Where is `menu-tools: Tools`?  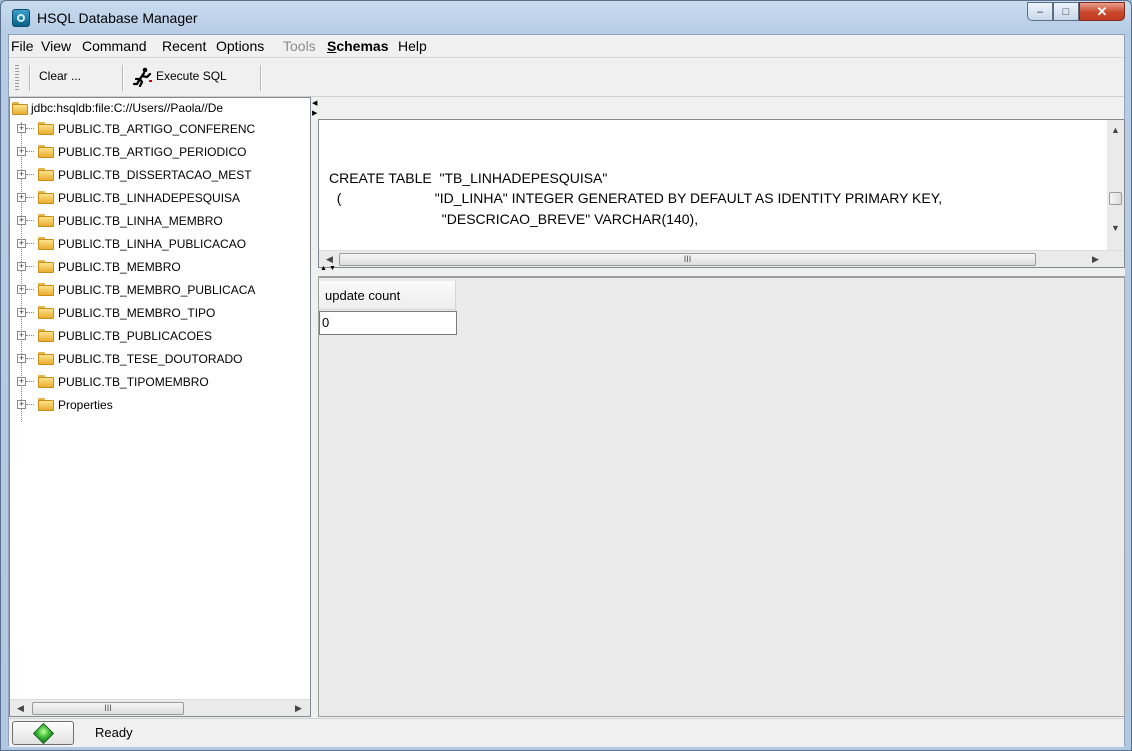
menu-tools: Tools is located at coordinates (299, 46).